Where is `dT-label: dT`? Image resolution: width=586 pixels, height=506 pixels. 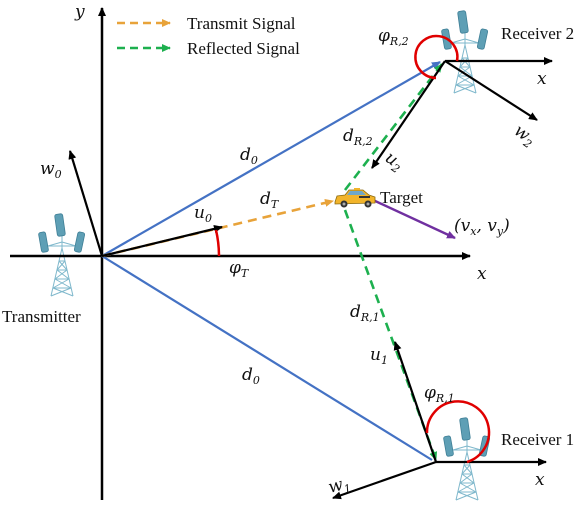
dT-label: dT is located at coordinates (270, 200).